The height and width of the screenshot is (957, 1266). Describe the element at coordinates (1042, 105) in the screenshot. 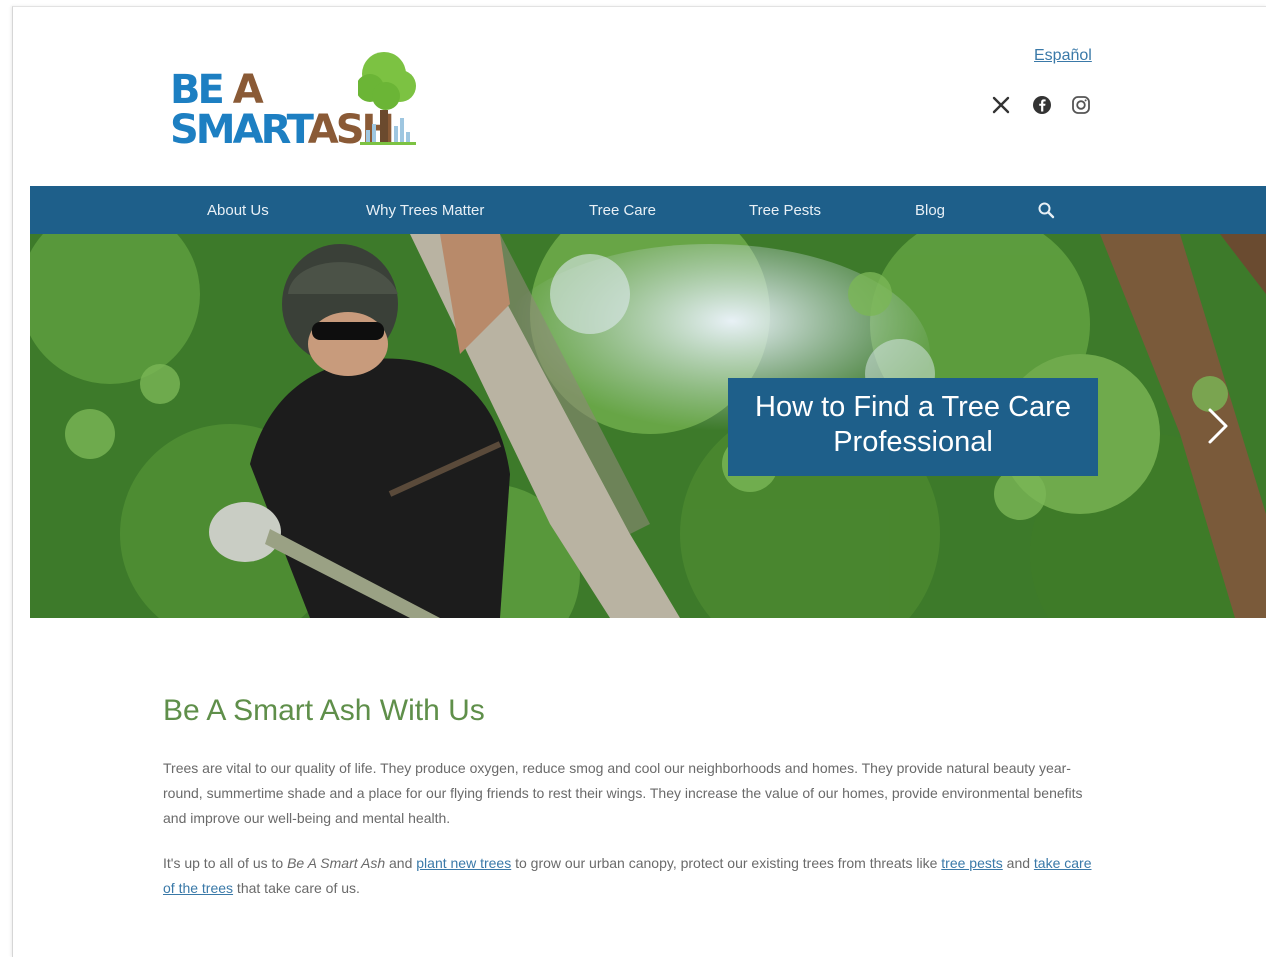

I see `facebook-icon` at that location.